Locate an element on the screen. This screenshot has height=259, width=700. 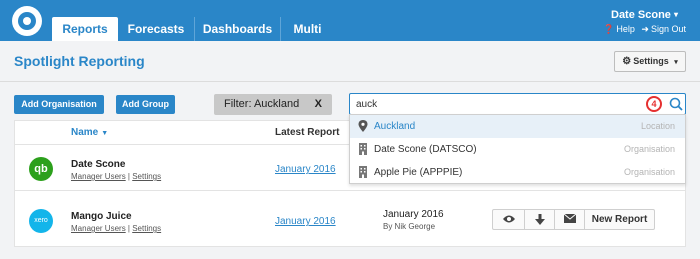
suggestion-label: Date Scone (DATSCO) is located at coordinates (425, 149).